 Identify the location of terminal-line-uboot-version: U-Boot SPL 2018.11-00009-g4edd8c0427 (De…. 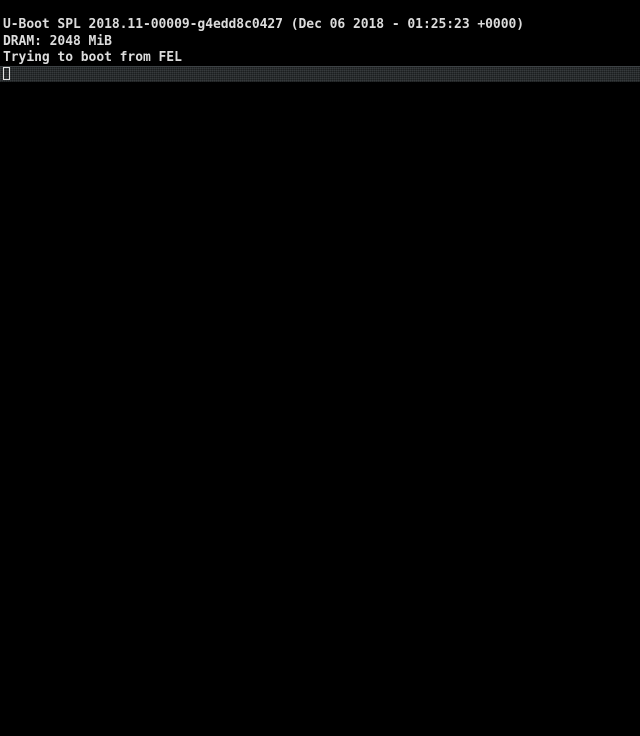
(264, 24).